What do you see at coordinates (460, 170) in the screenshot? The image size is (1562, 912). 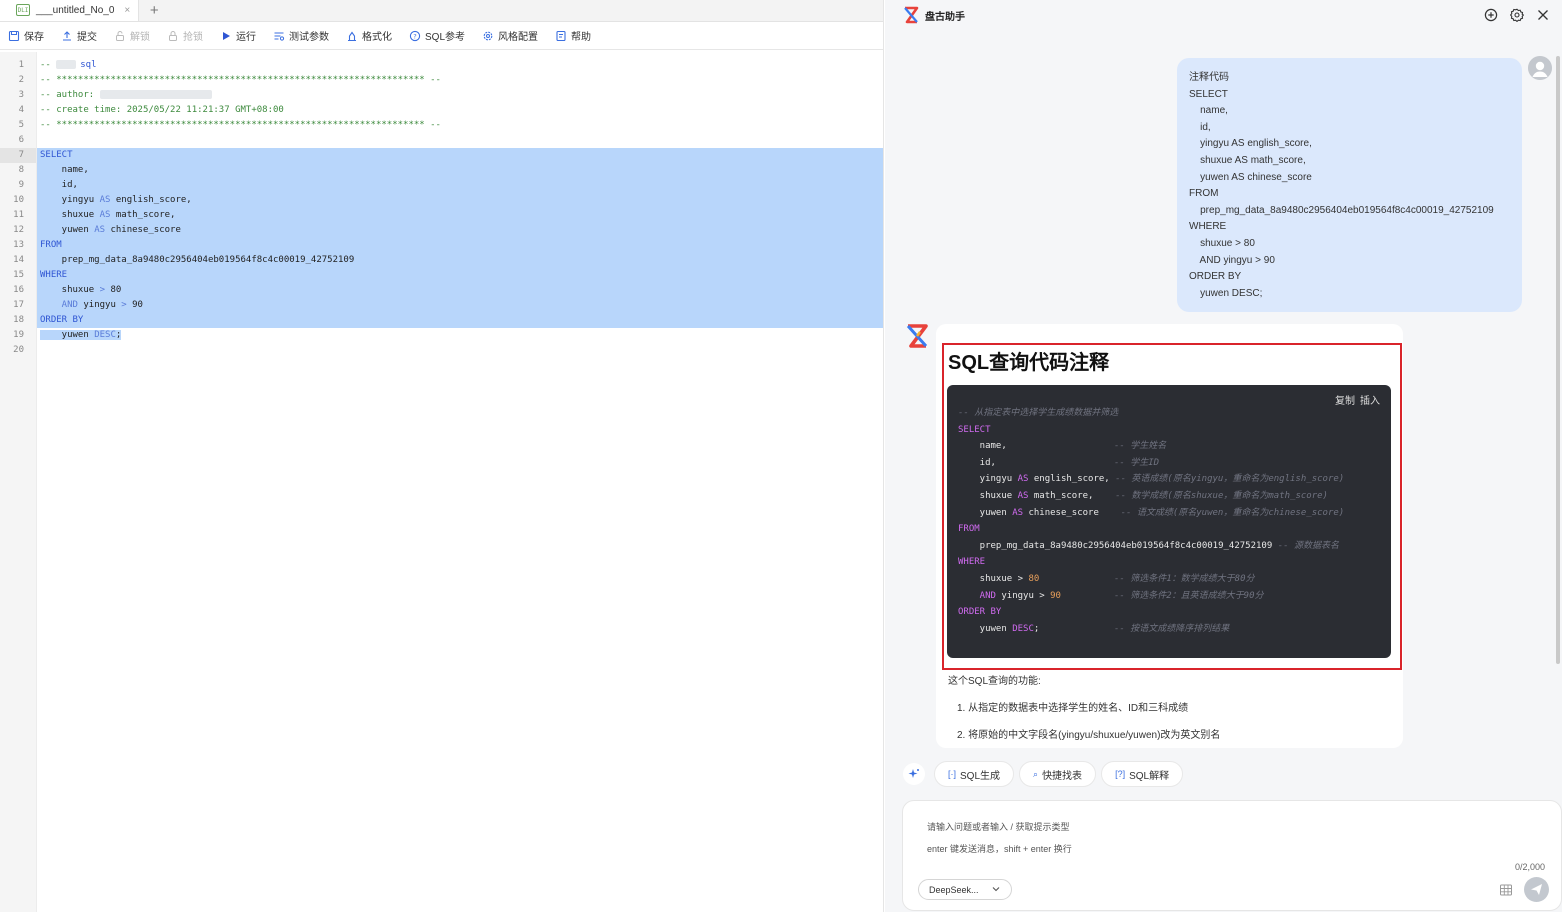 I see `code-line-selected: name,` at bounding box center [460, 170].